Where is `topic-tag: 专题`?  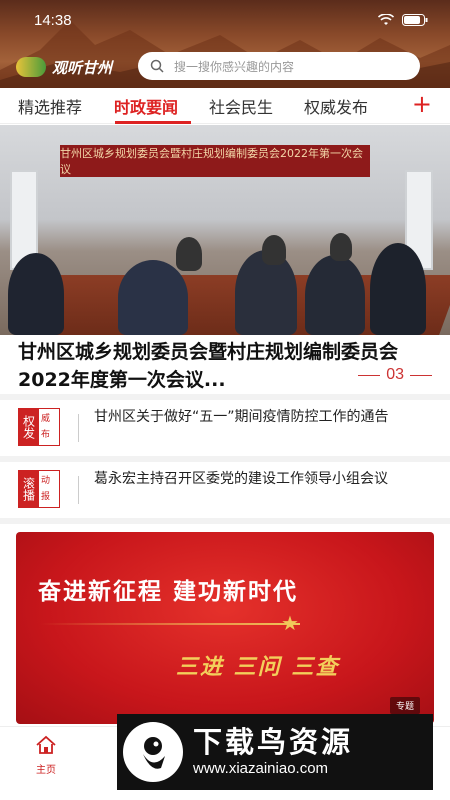 topic-tag: 专题 is located at coordinates (404, 705).